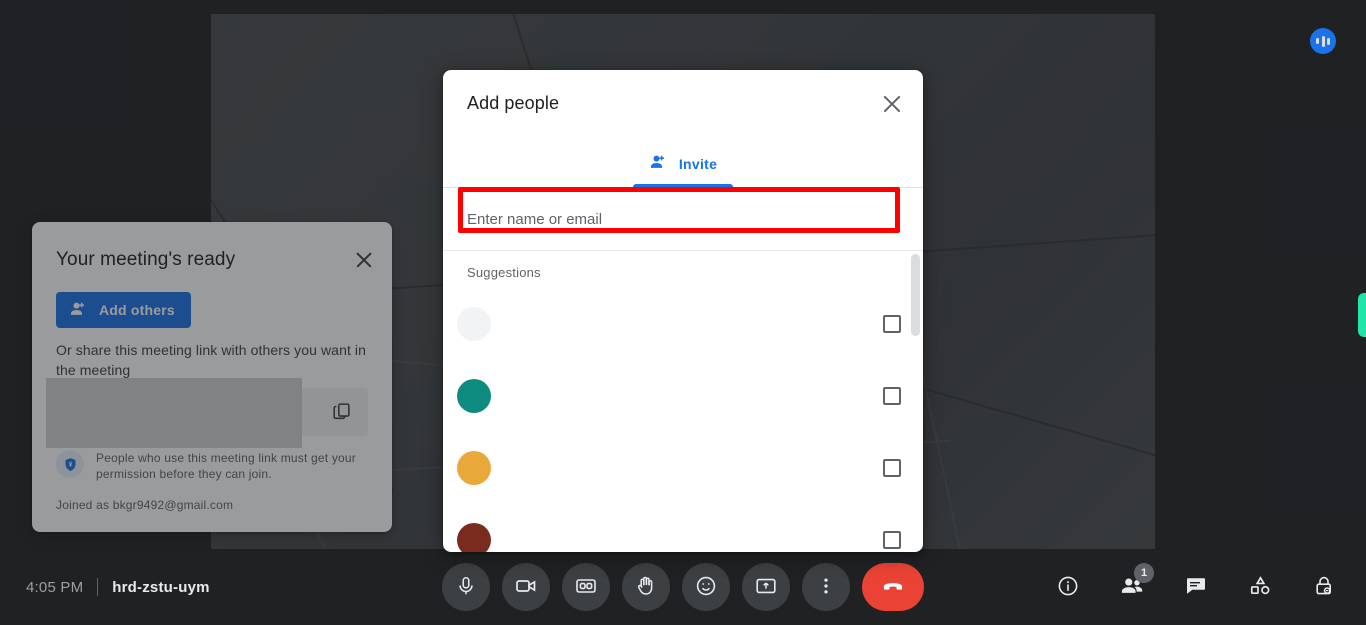 The height and width of the screenshot is (625, 1366). I want to click on suggestions-list, so click(683, 420).